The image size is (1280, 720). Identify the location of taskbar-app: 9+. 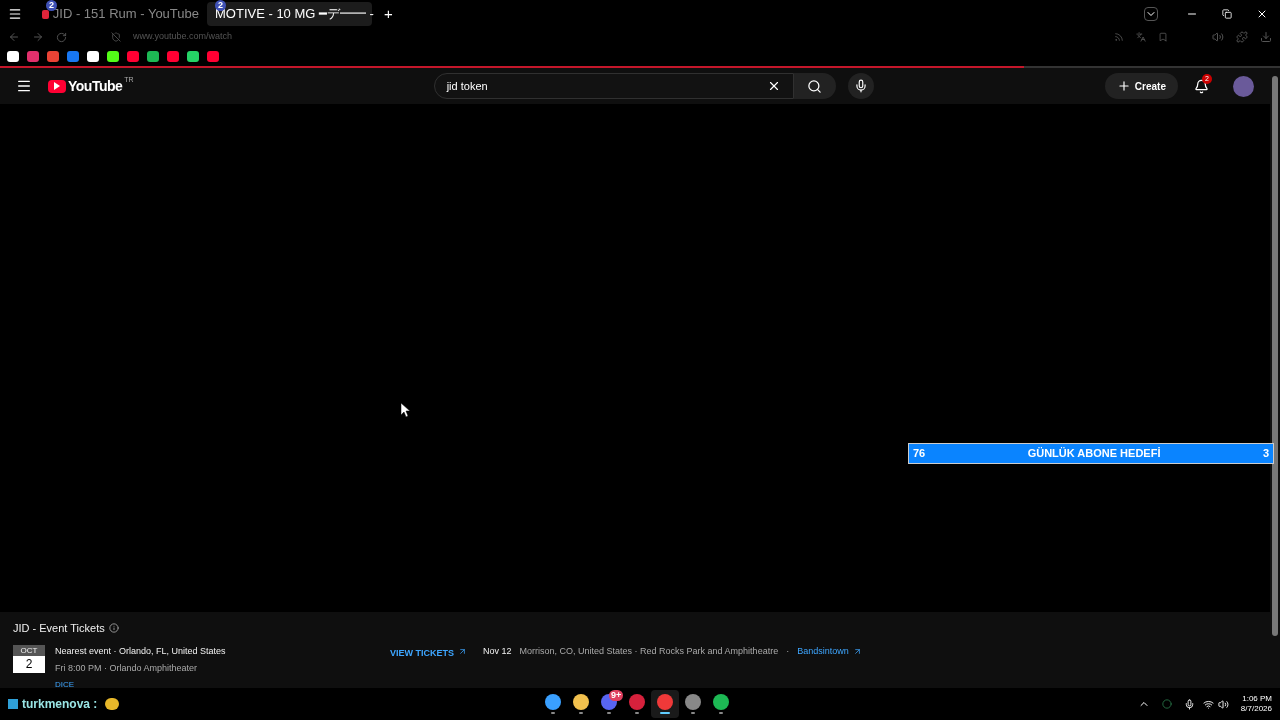
(609, 704).